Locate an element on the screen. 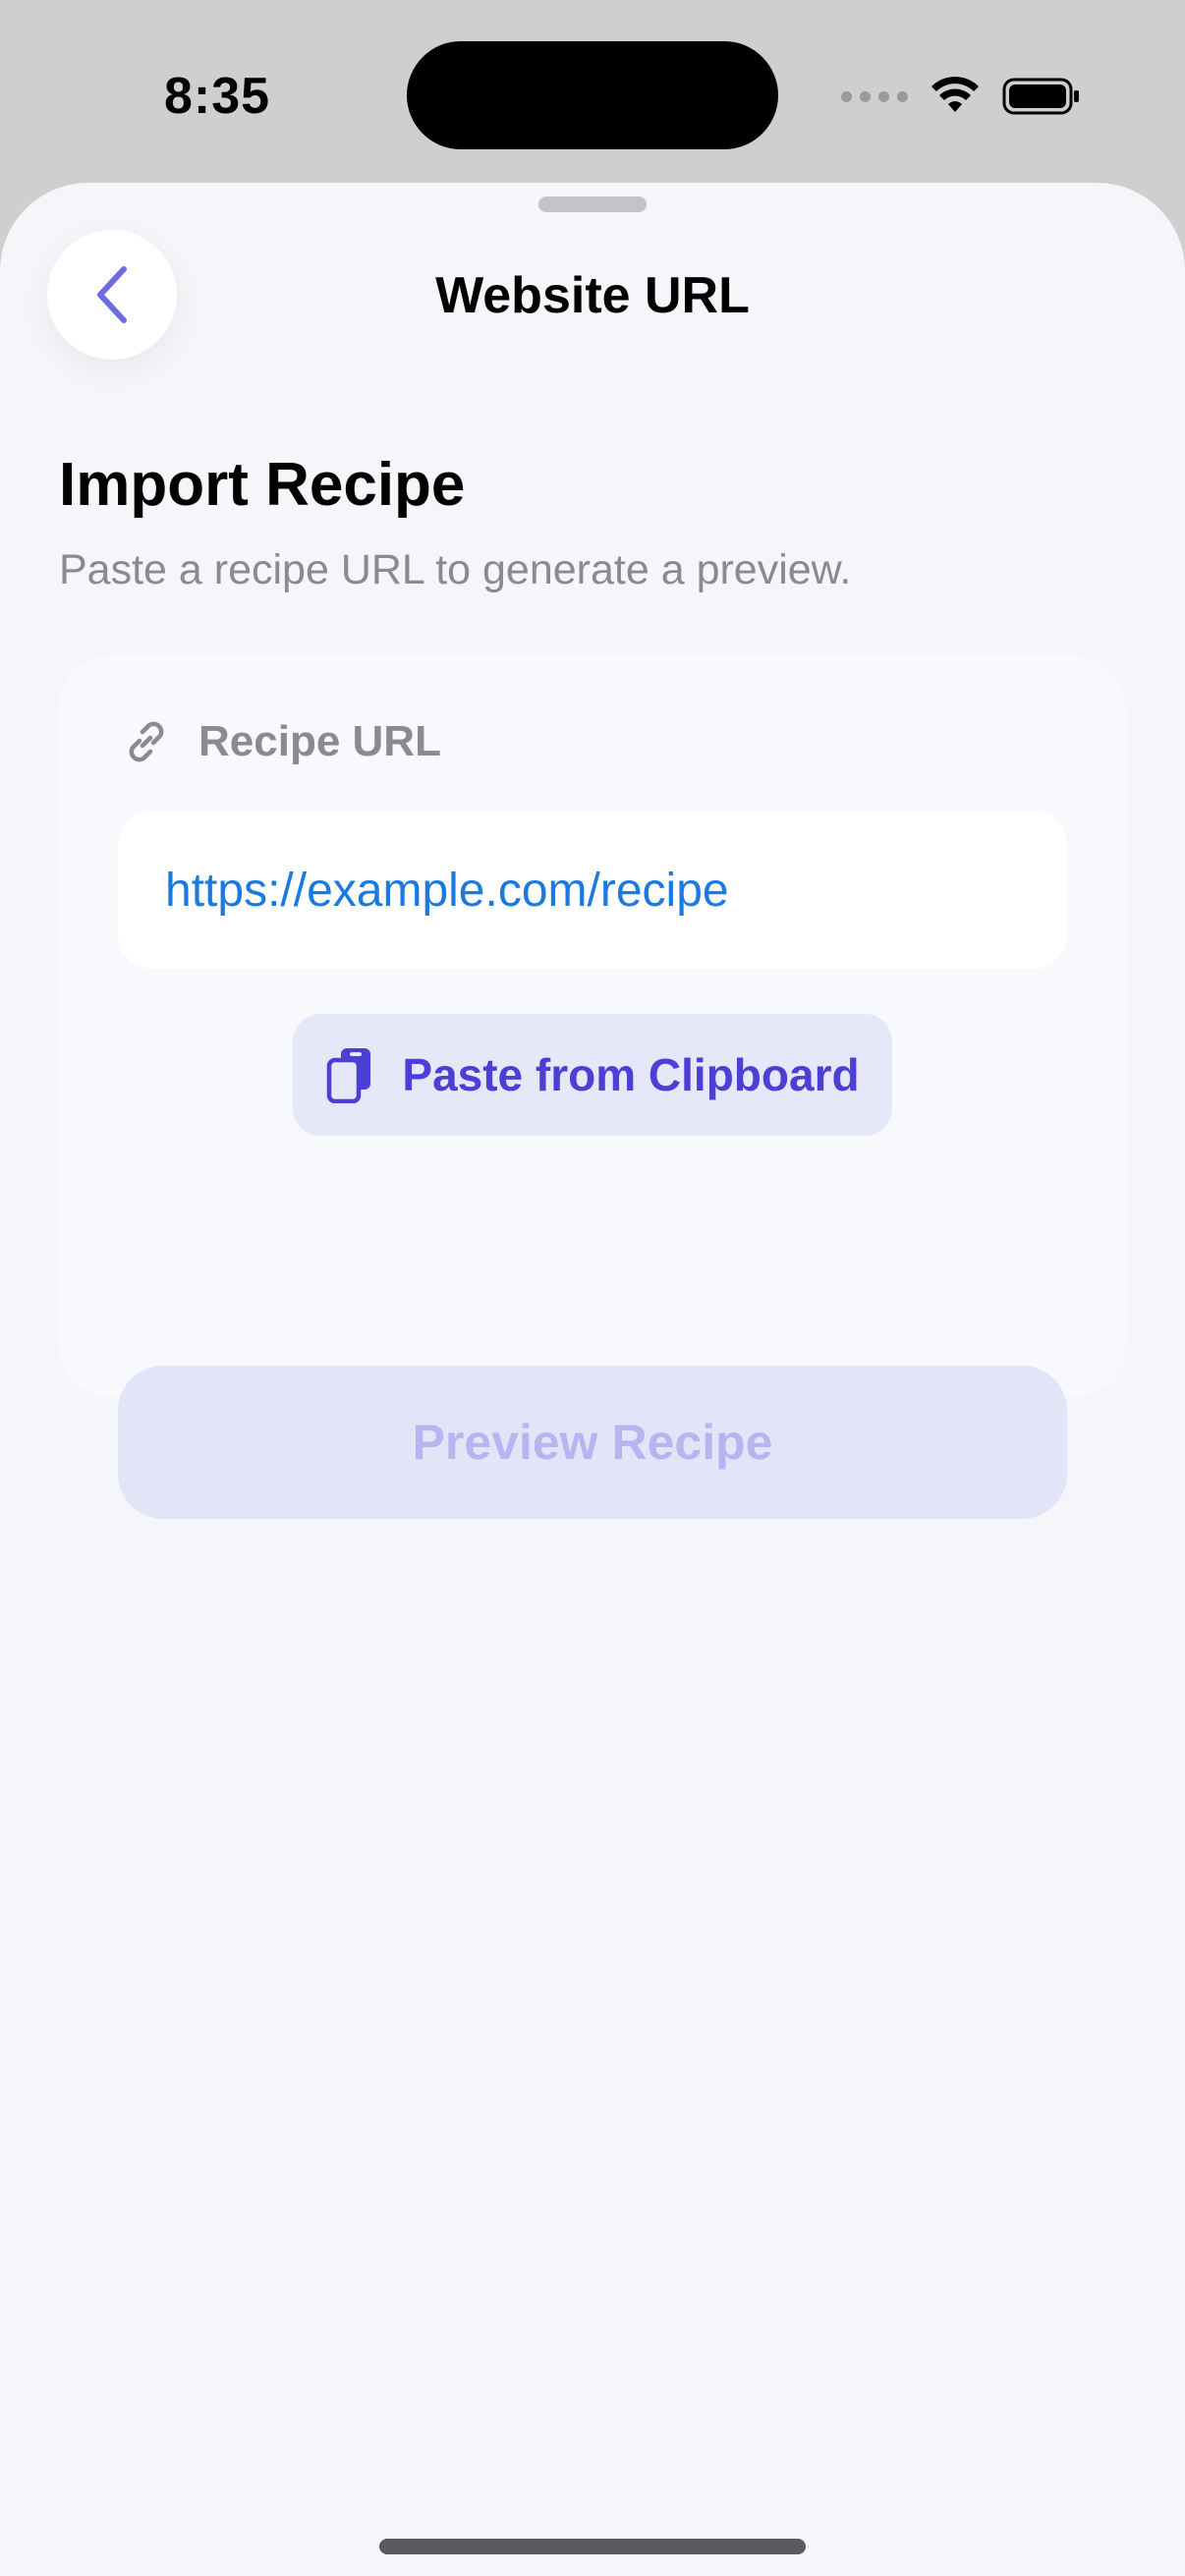  link-icon is located at coordinates (147, 741).